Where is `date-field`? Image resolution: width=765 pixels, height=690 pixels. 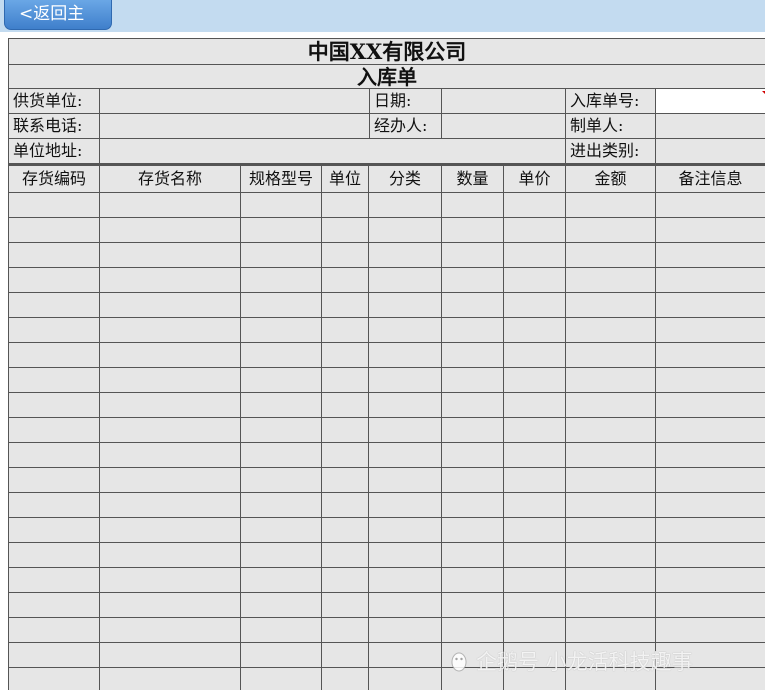 date-field is located at coordinates (504, 101).